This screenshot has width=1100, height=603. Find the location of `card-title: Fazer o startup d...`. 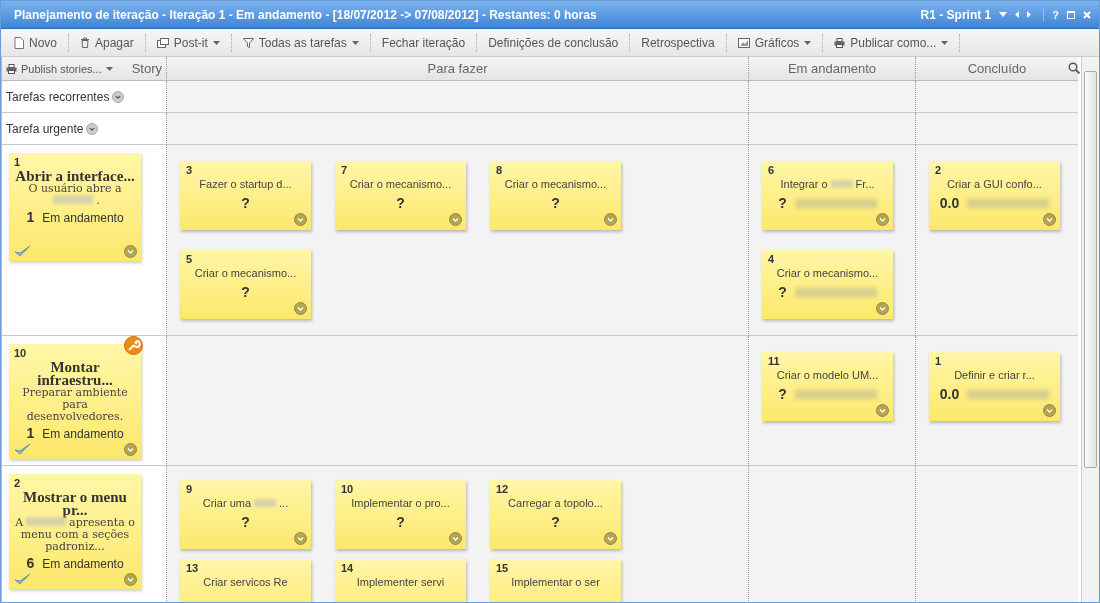

card-title: Fazer o startup d... is located at coordinates (245, 184).